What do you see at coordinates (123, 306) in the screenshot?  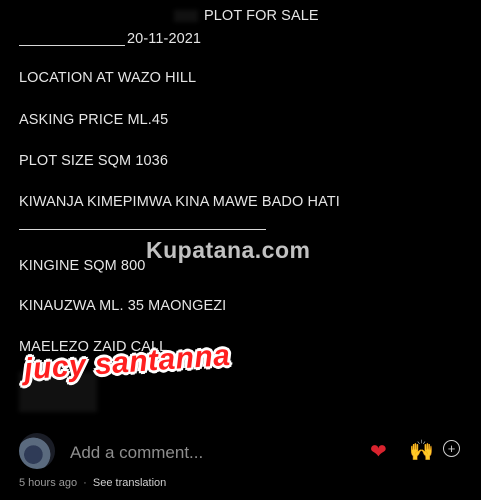 I see `post-other-price: KINAUZWA ML. 35 MAONGEZI` at bounding box center [123, 306].